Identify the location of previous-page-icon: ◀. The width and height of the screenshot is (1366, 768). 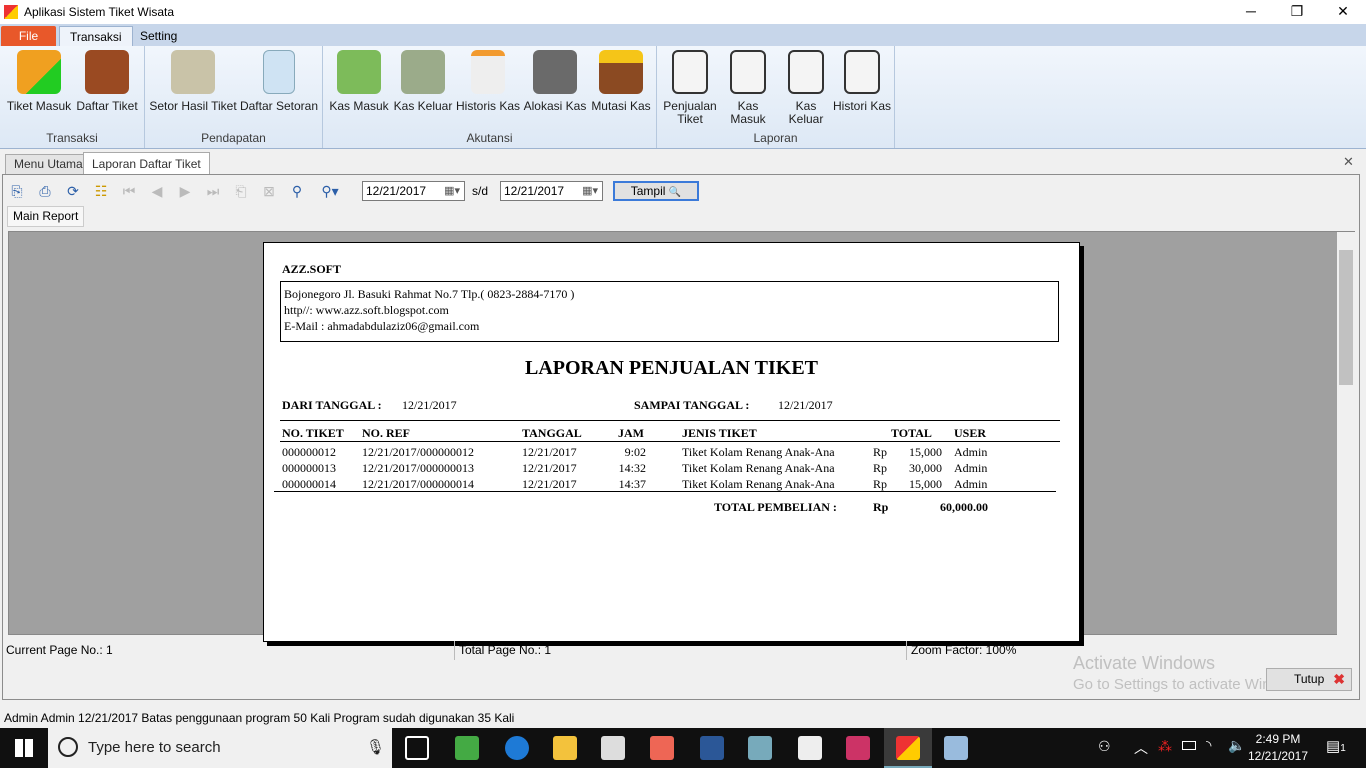
(157, 191).